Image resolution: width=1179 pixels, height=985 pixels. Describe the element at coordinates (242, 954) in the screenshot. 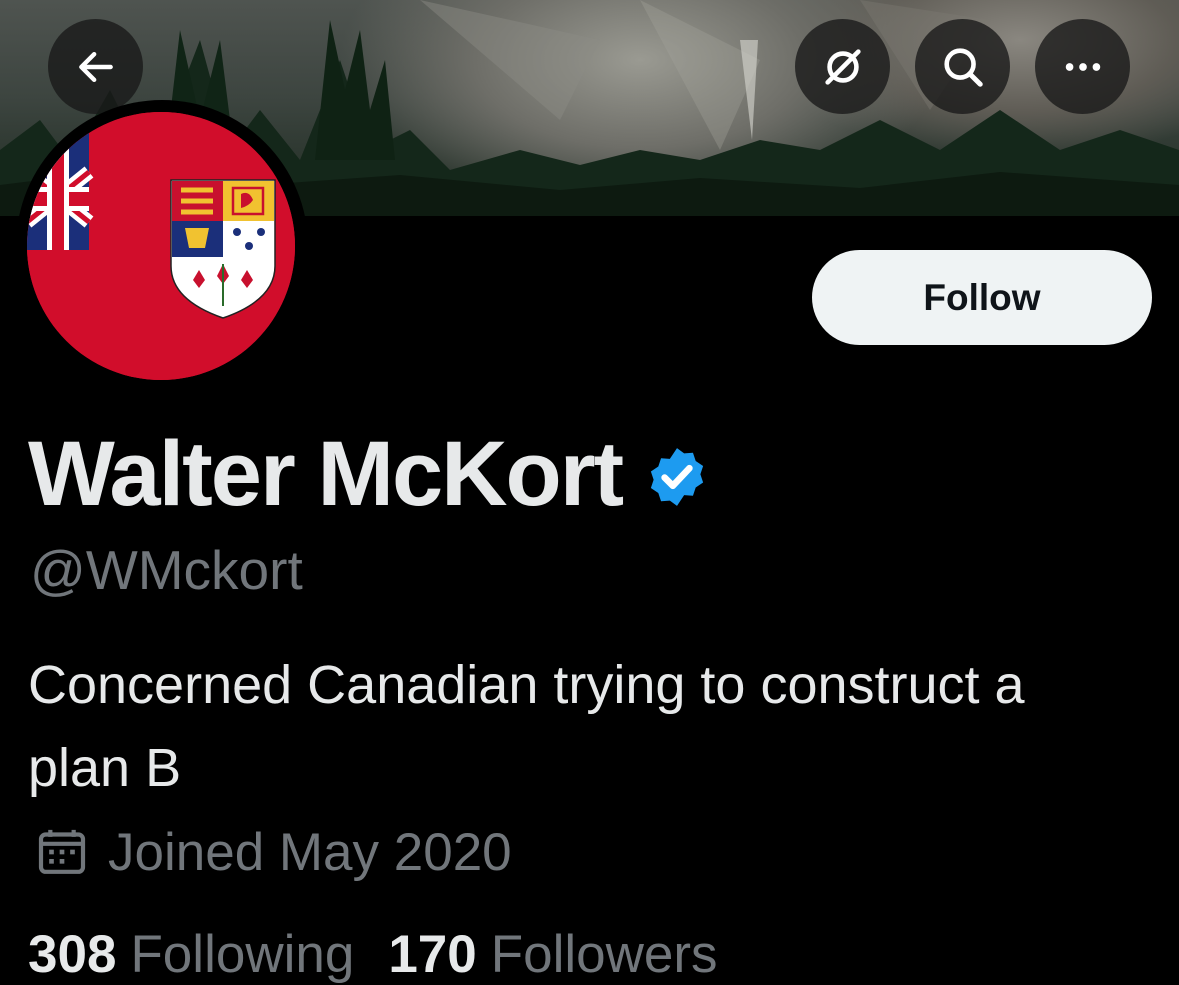

I see `following-label: Following` at that location.